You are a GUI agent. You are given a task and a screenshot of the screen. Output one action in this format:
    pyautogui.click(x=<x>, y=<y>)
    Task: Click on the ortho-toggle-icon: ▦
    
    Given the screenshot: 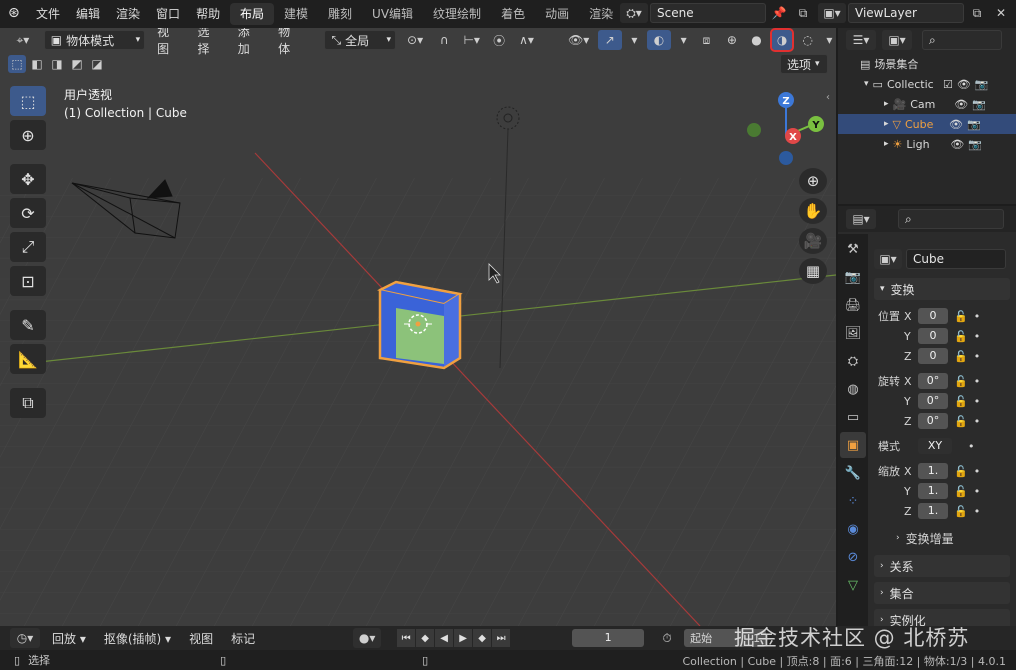 What is the action you would take?
    pyautogui.click(x=813, y=271)
    